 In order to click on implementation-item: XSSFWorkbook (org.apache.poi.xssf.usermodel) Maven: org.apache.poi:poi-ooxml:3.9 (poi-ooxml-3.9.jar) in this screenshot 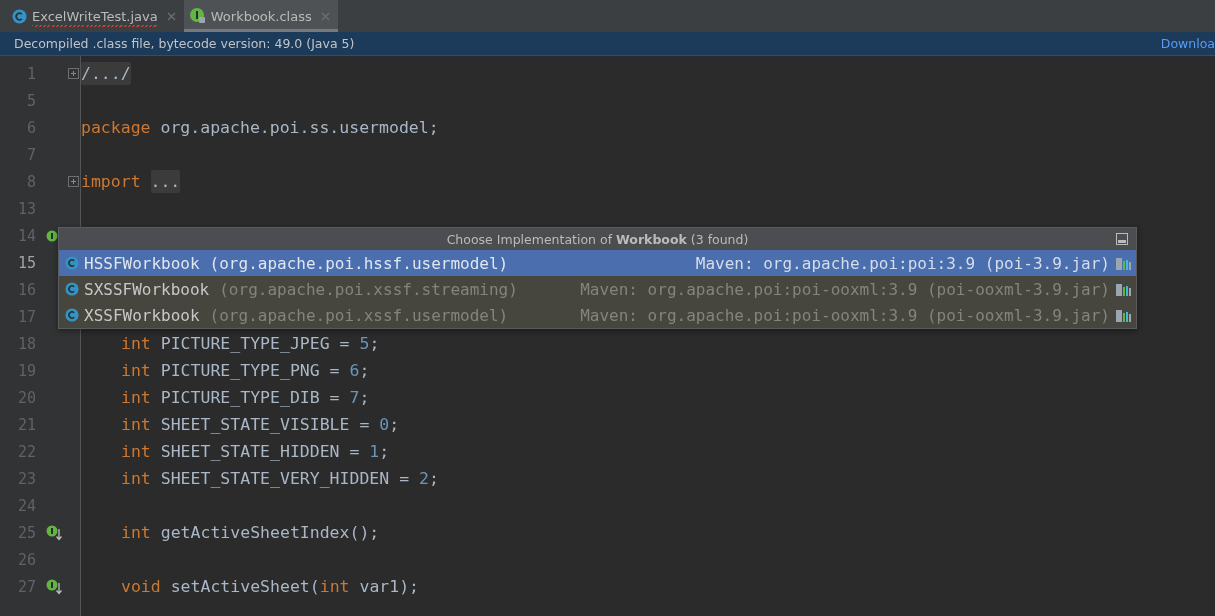, I will do `click(597, 315)`.